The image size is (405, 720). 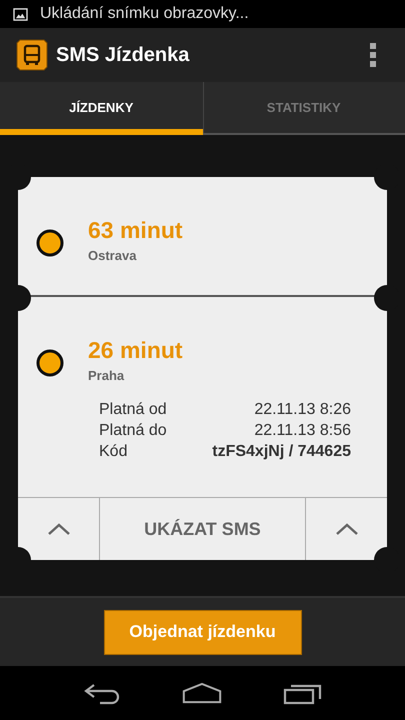 What do you see at coordinates (302, 410) in the screenshot?
I see `detail-value: 22.11.13 8:26` at bounding box center [302, 410].